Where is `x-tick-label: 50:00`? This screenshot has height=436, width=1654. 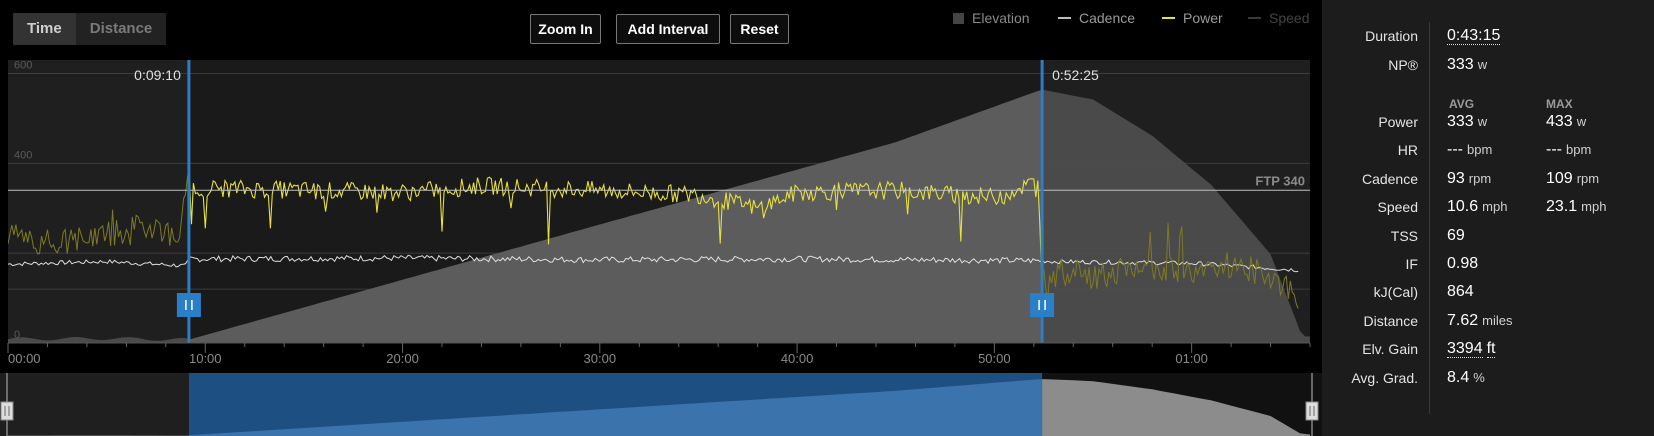
x-tick-label: 50:00 is located at coordinates (994, 358).